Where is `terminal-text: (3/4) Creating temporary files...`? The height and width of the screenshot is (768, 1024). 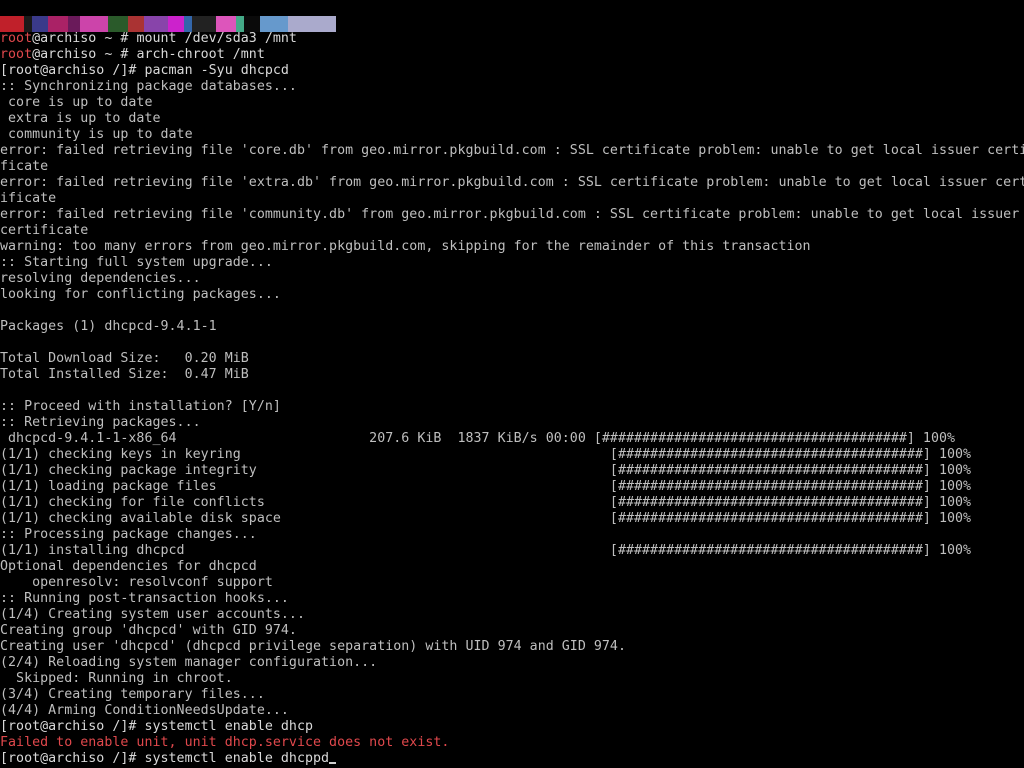 terminal-text: (3/4) Creating temporary files... is located at coordinates (132, 694).